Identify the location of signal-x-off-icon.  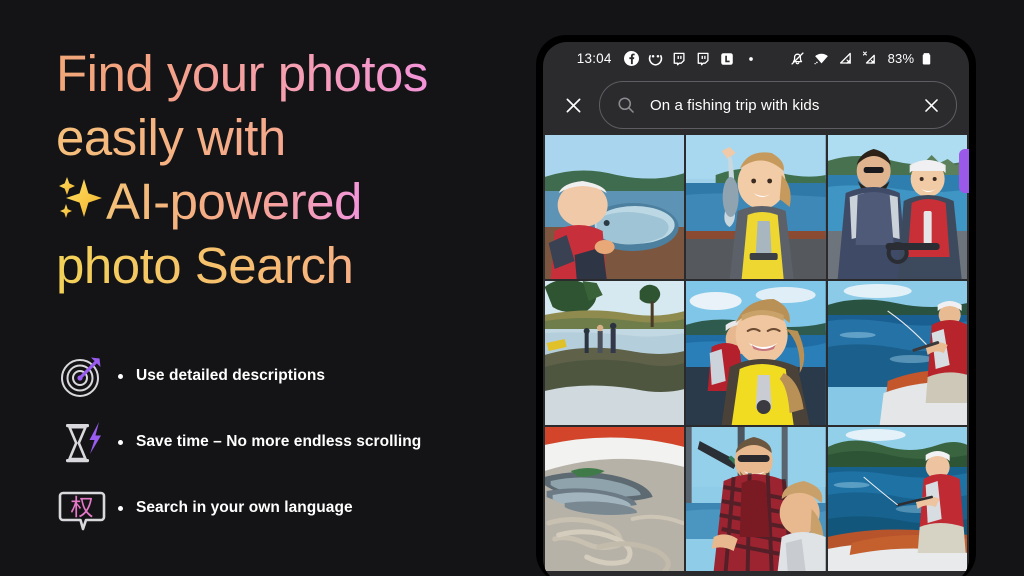
(869, 58).